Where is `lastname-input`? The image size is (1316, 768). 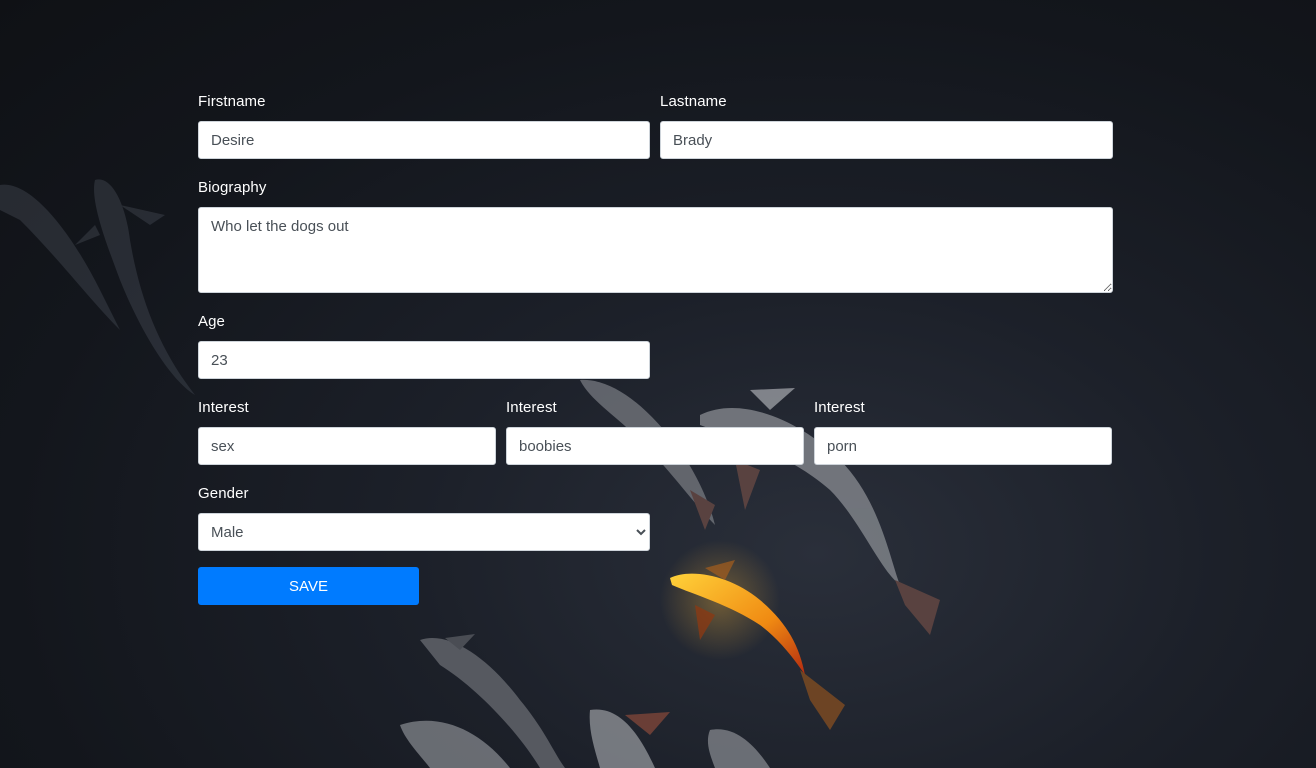
lastname-input is located at coordinates (886, 140).